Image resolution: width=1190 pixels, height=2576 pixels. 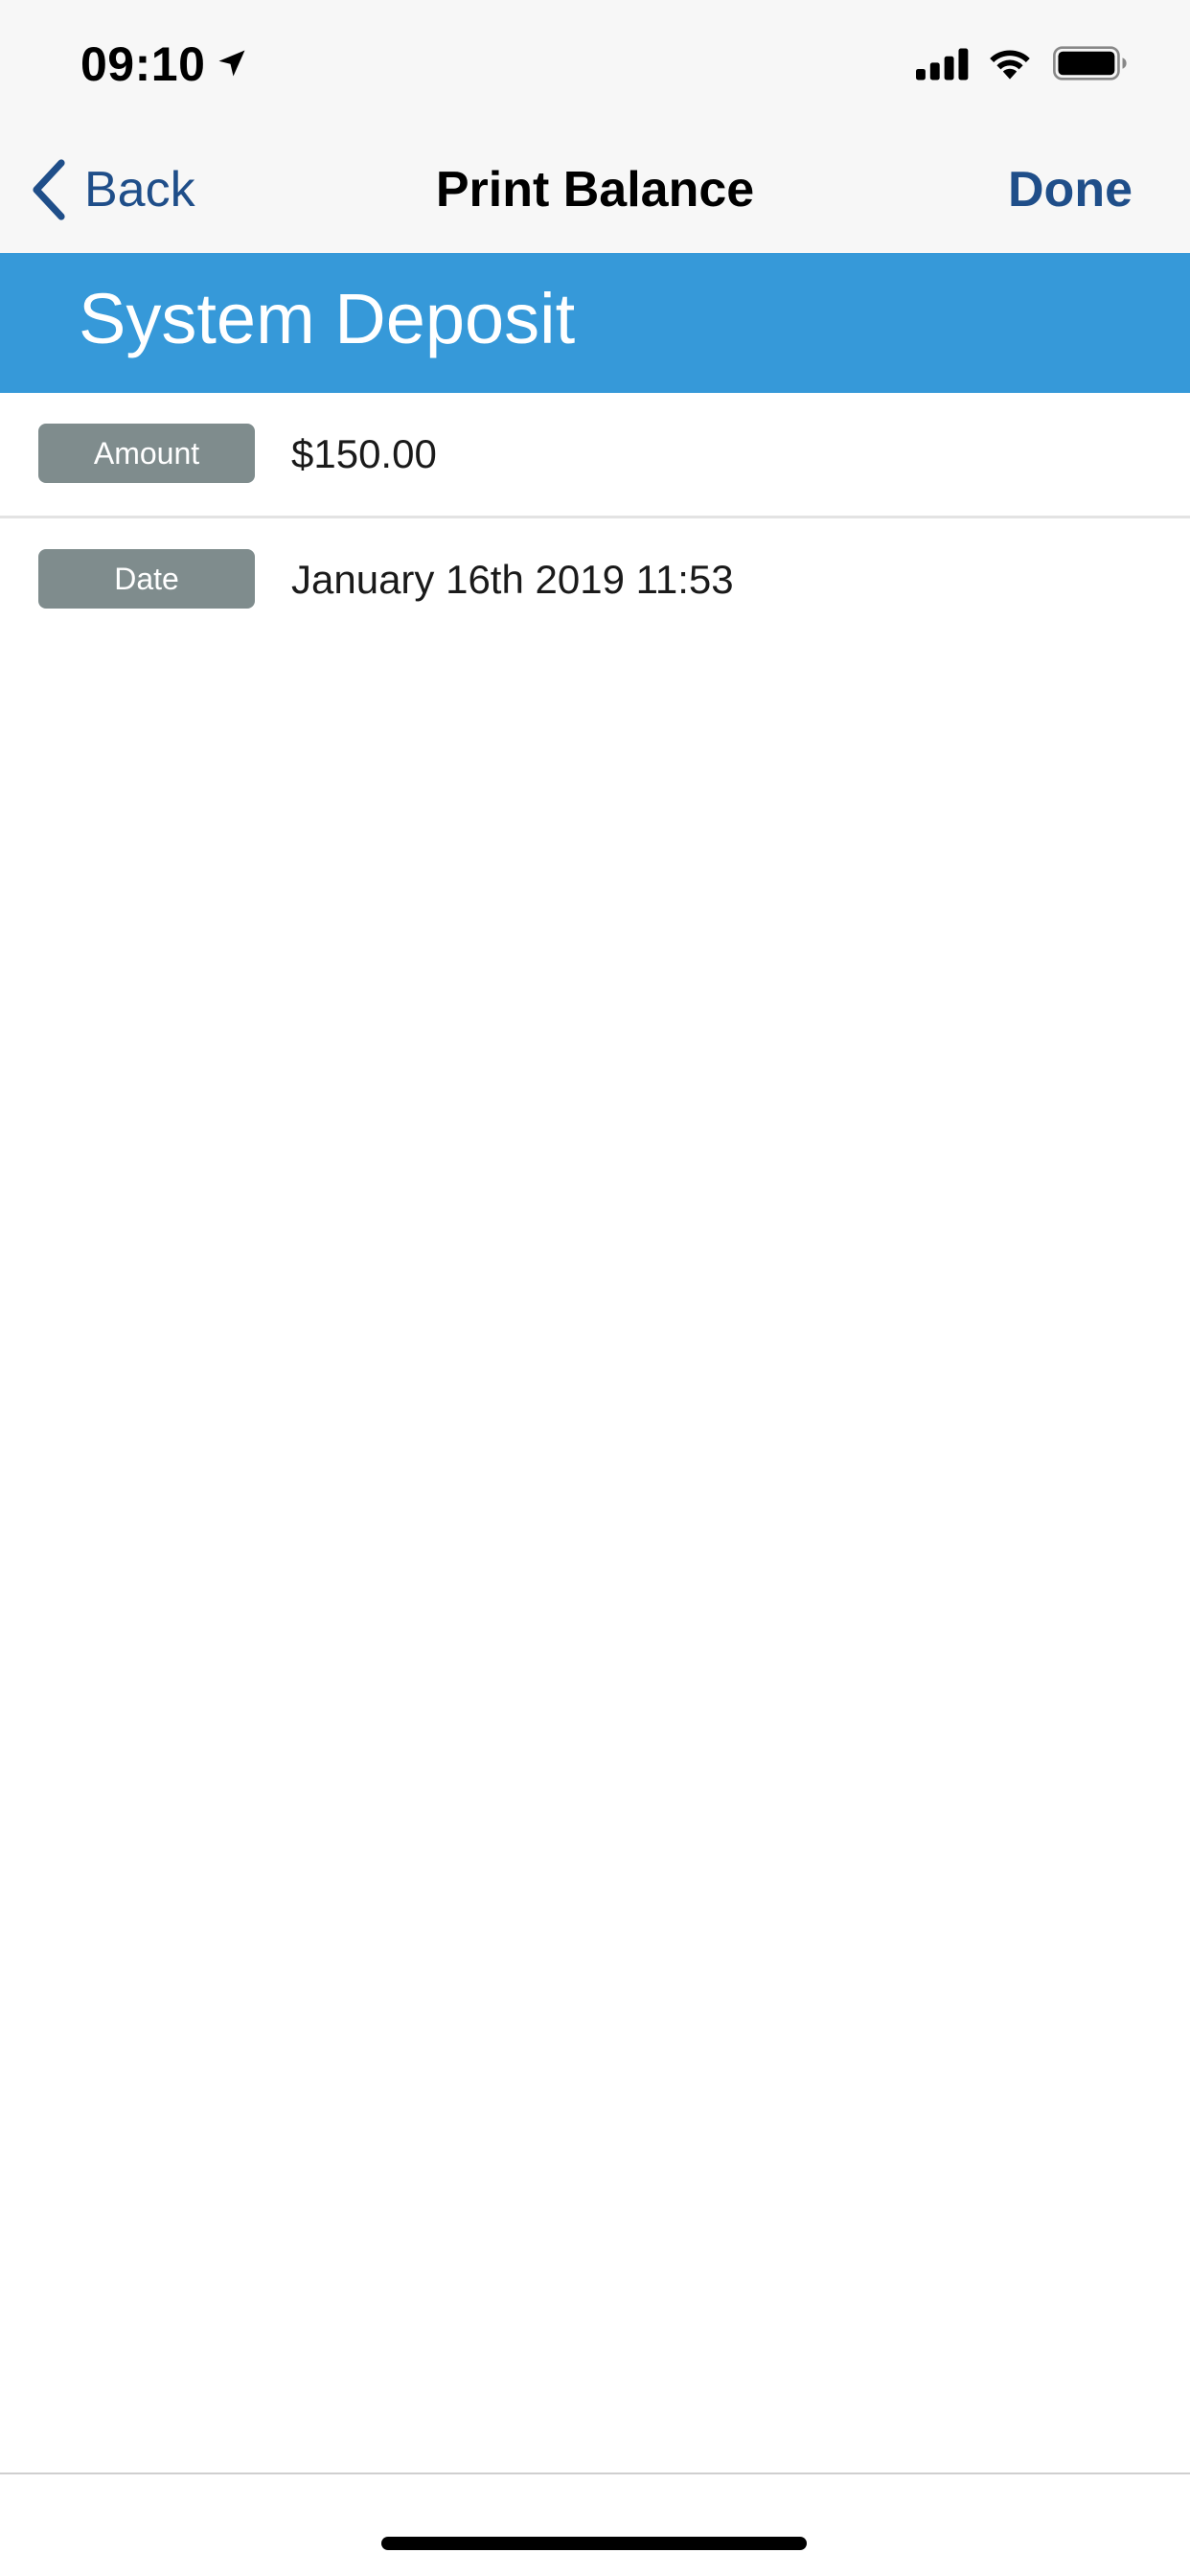 I want to click on status-bar: 09:10, so click(x=595, y=63).